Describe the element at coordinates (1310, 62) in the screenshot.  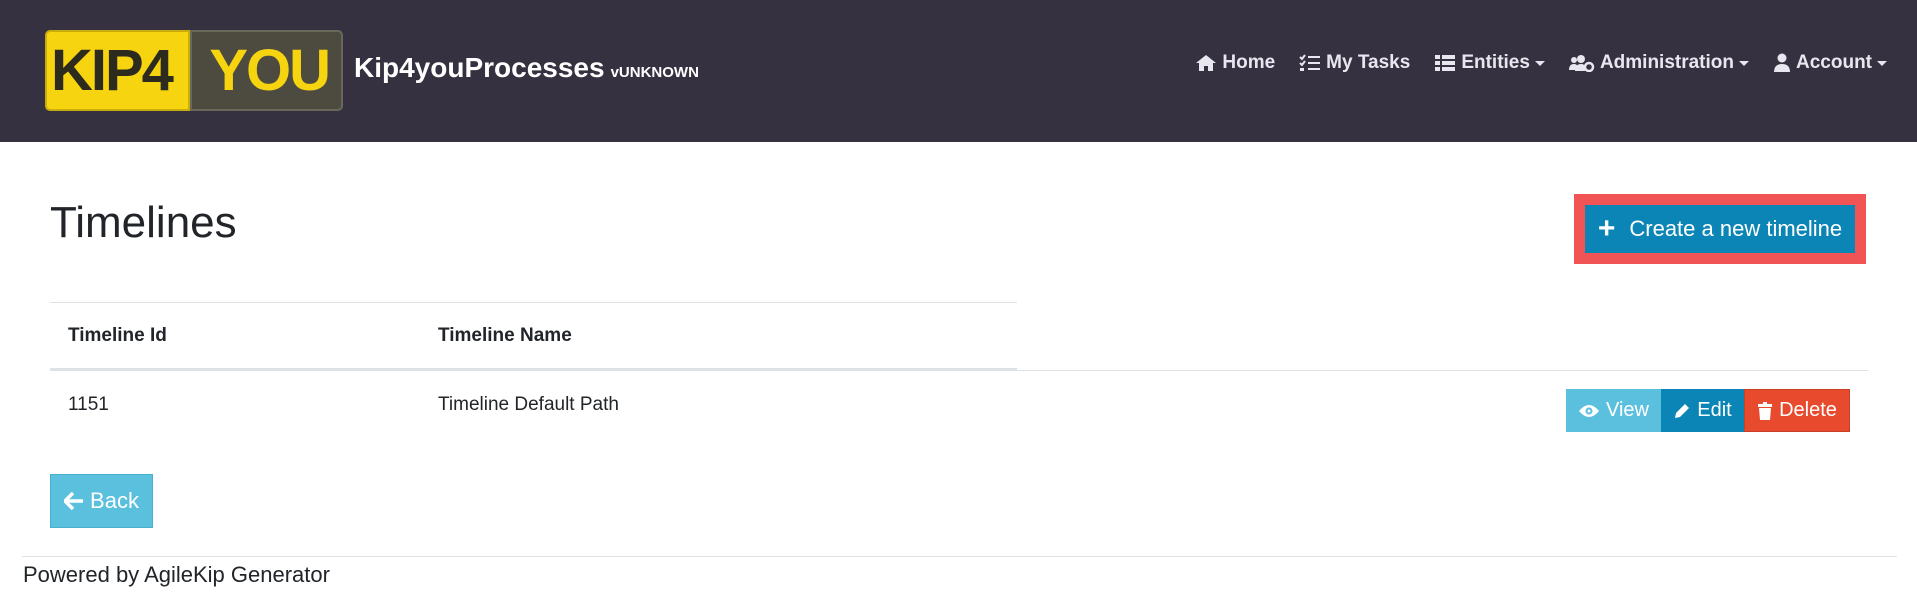
I see `tasks-icon` at that location.